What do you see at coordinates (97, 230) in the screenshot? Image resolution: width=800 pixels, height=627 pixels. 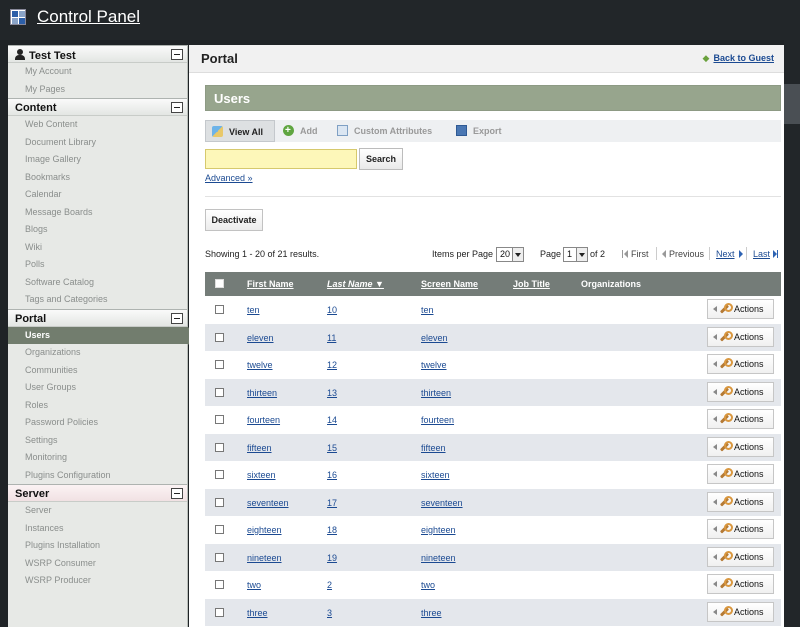 I see `sidebar-item-blogs: Blogs` at bounding box center [97, 230].